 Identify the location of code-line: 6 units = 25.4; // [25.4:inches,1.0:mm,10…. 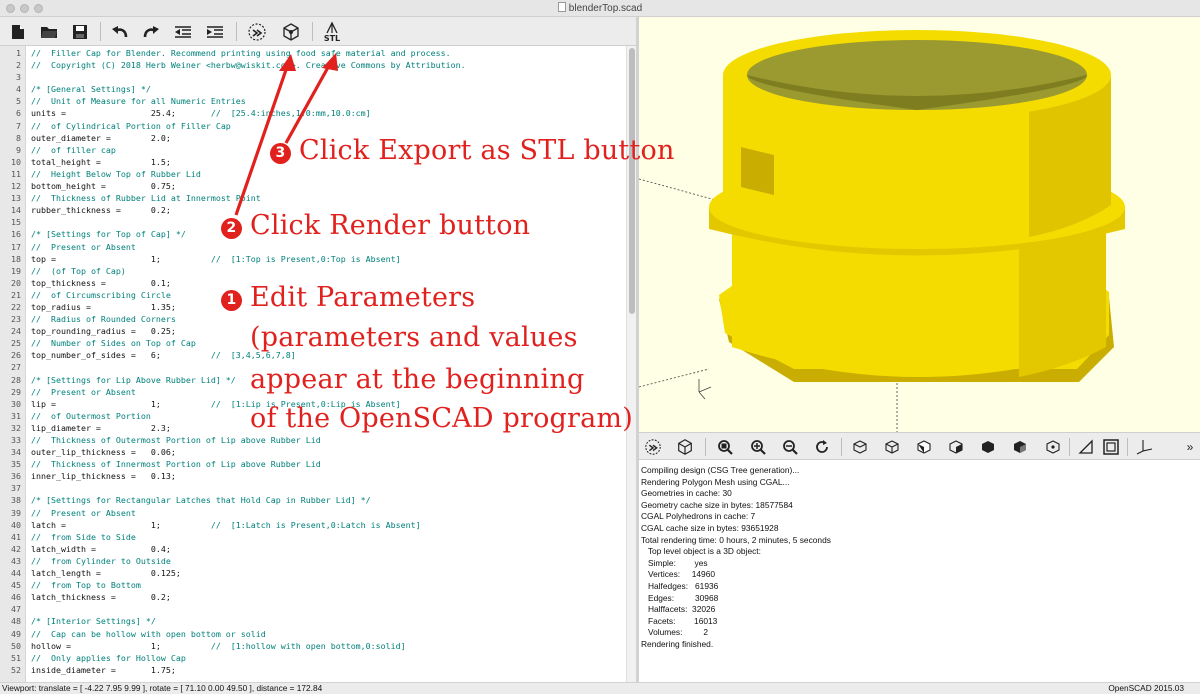
(313, 113).